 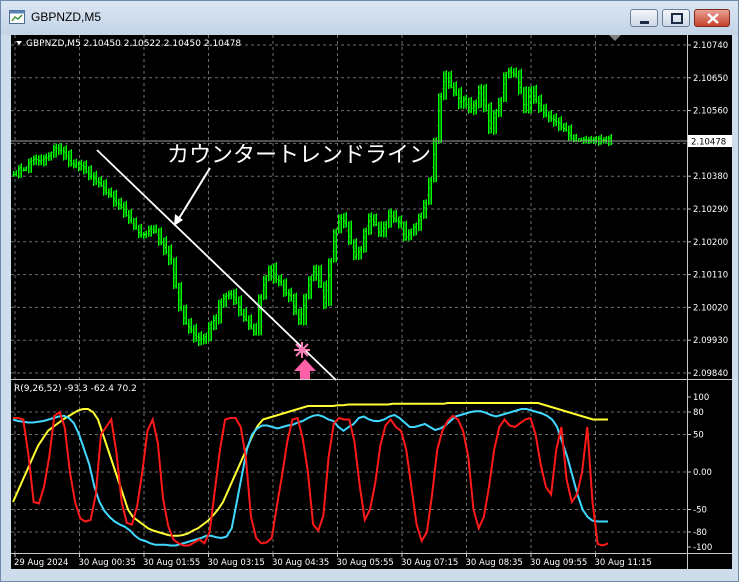 What do you see at coordinates (710, 210) in the screenshot?
I see `price-tick-label: 2.10290` at bounding box center [710, 210].